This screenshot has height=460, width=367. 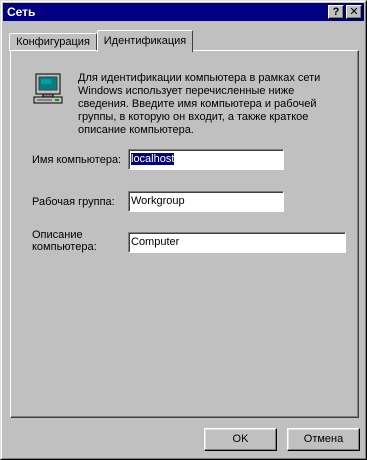 I want to click on computer-description-label-line2: компьютера:, so click(x=64, y=247).